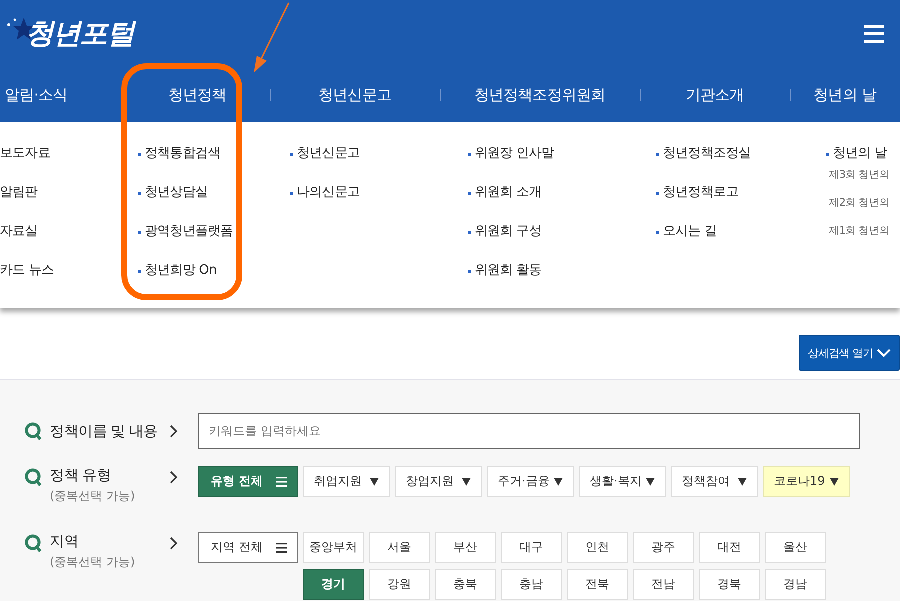 The width and height of the screenshot is (900, 601). Describe the element at coordinates (562, 282) in the screenshot. I see `menu-item: 위원회 활동` at that location.